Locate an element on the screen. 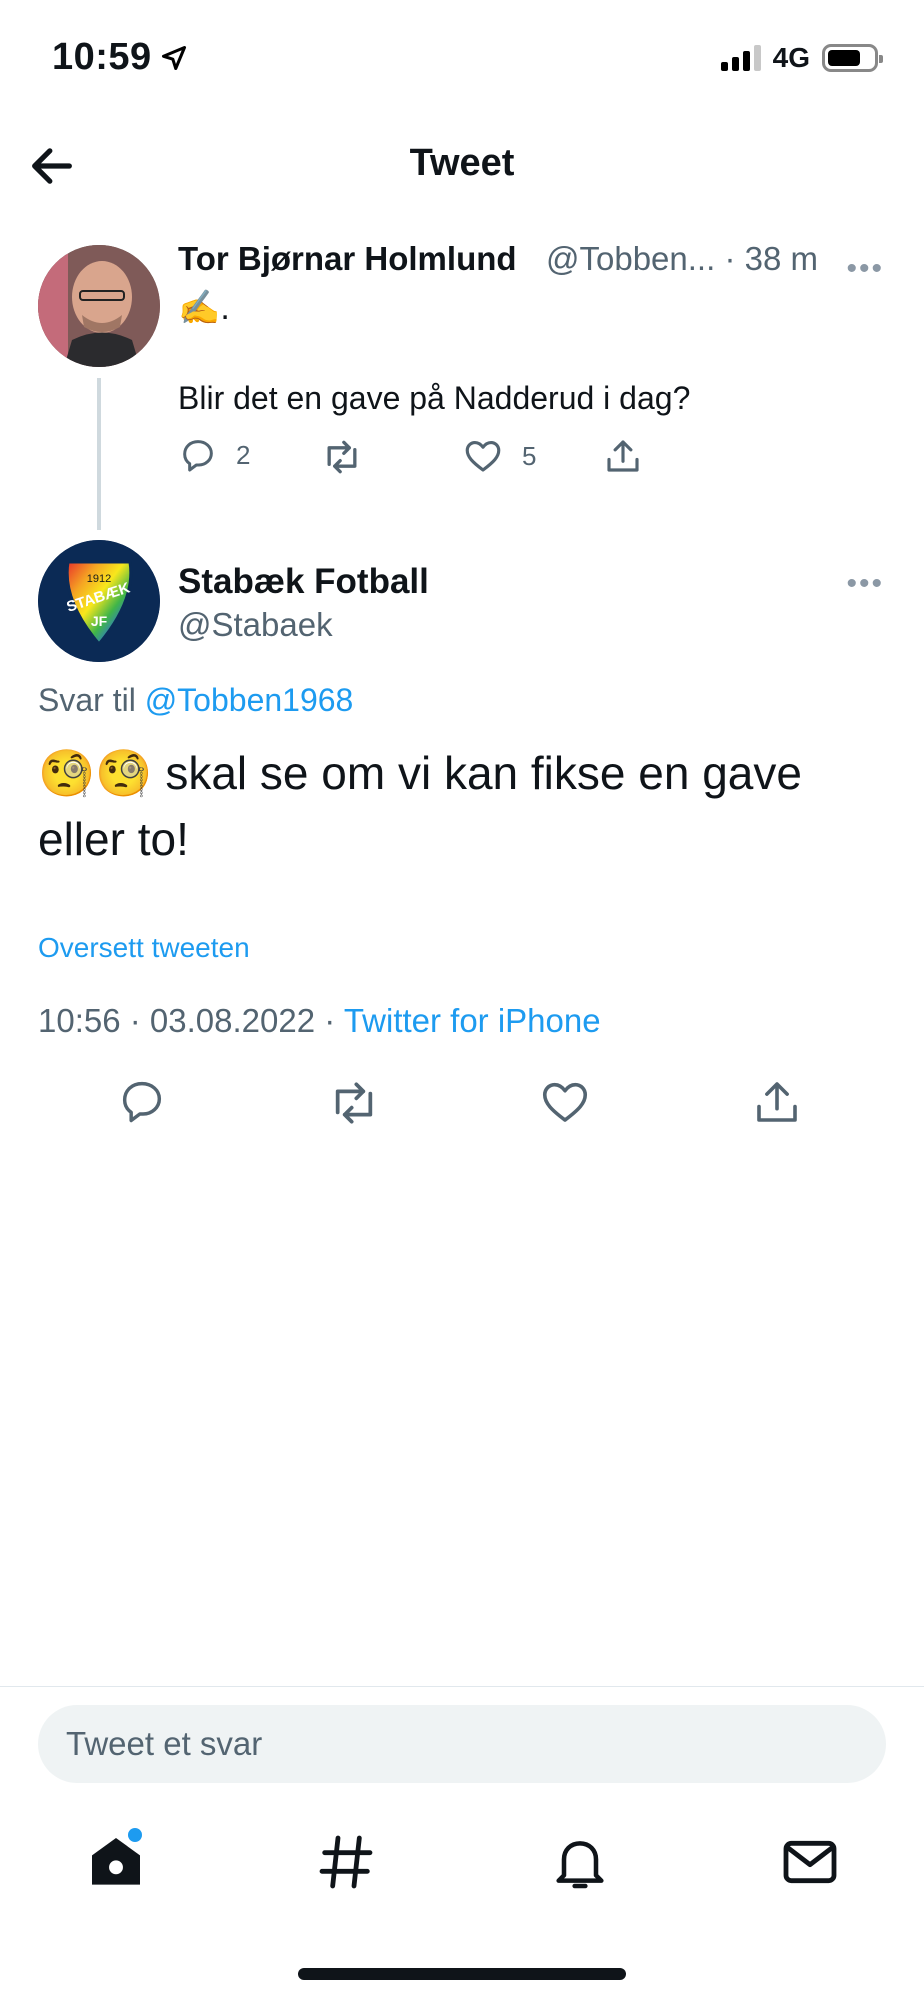  parent-share-button is located at coordinates (623, 456).